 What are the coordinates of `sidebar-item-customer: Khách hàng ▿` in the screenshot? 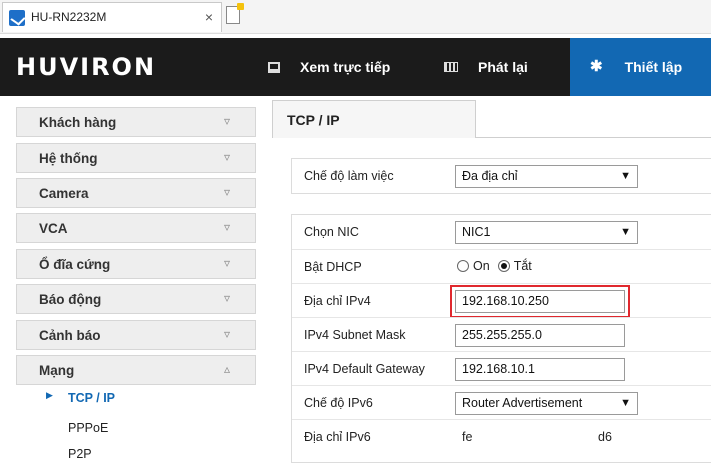 It's located at (136, 122).